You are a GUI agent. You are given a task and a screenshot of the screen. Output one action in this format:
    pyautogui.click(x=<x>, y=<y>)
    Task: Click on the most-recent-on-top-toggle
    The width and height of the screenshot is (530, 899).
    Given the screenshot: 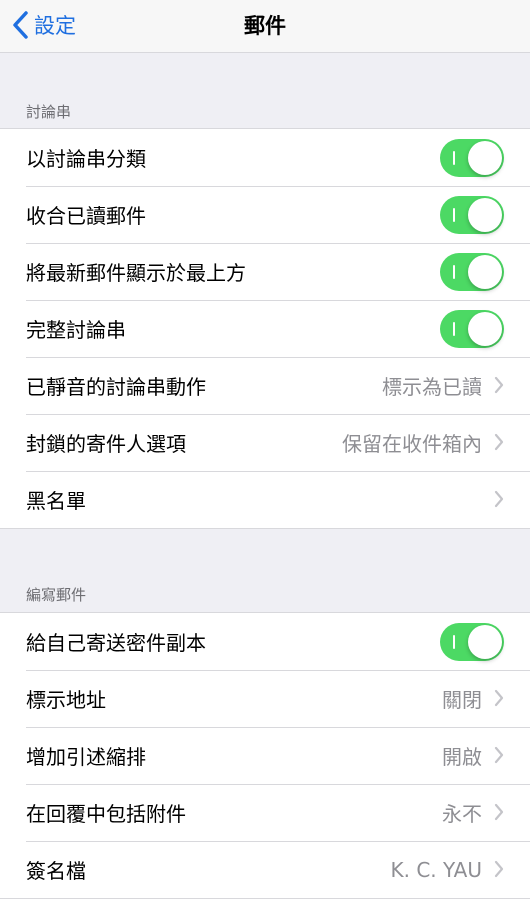 What is the action you would take?
    pyautogui.click(x=472, y=272)
    